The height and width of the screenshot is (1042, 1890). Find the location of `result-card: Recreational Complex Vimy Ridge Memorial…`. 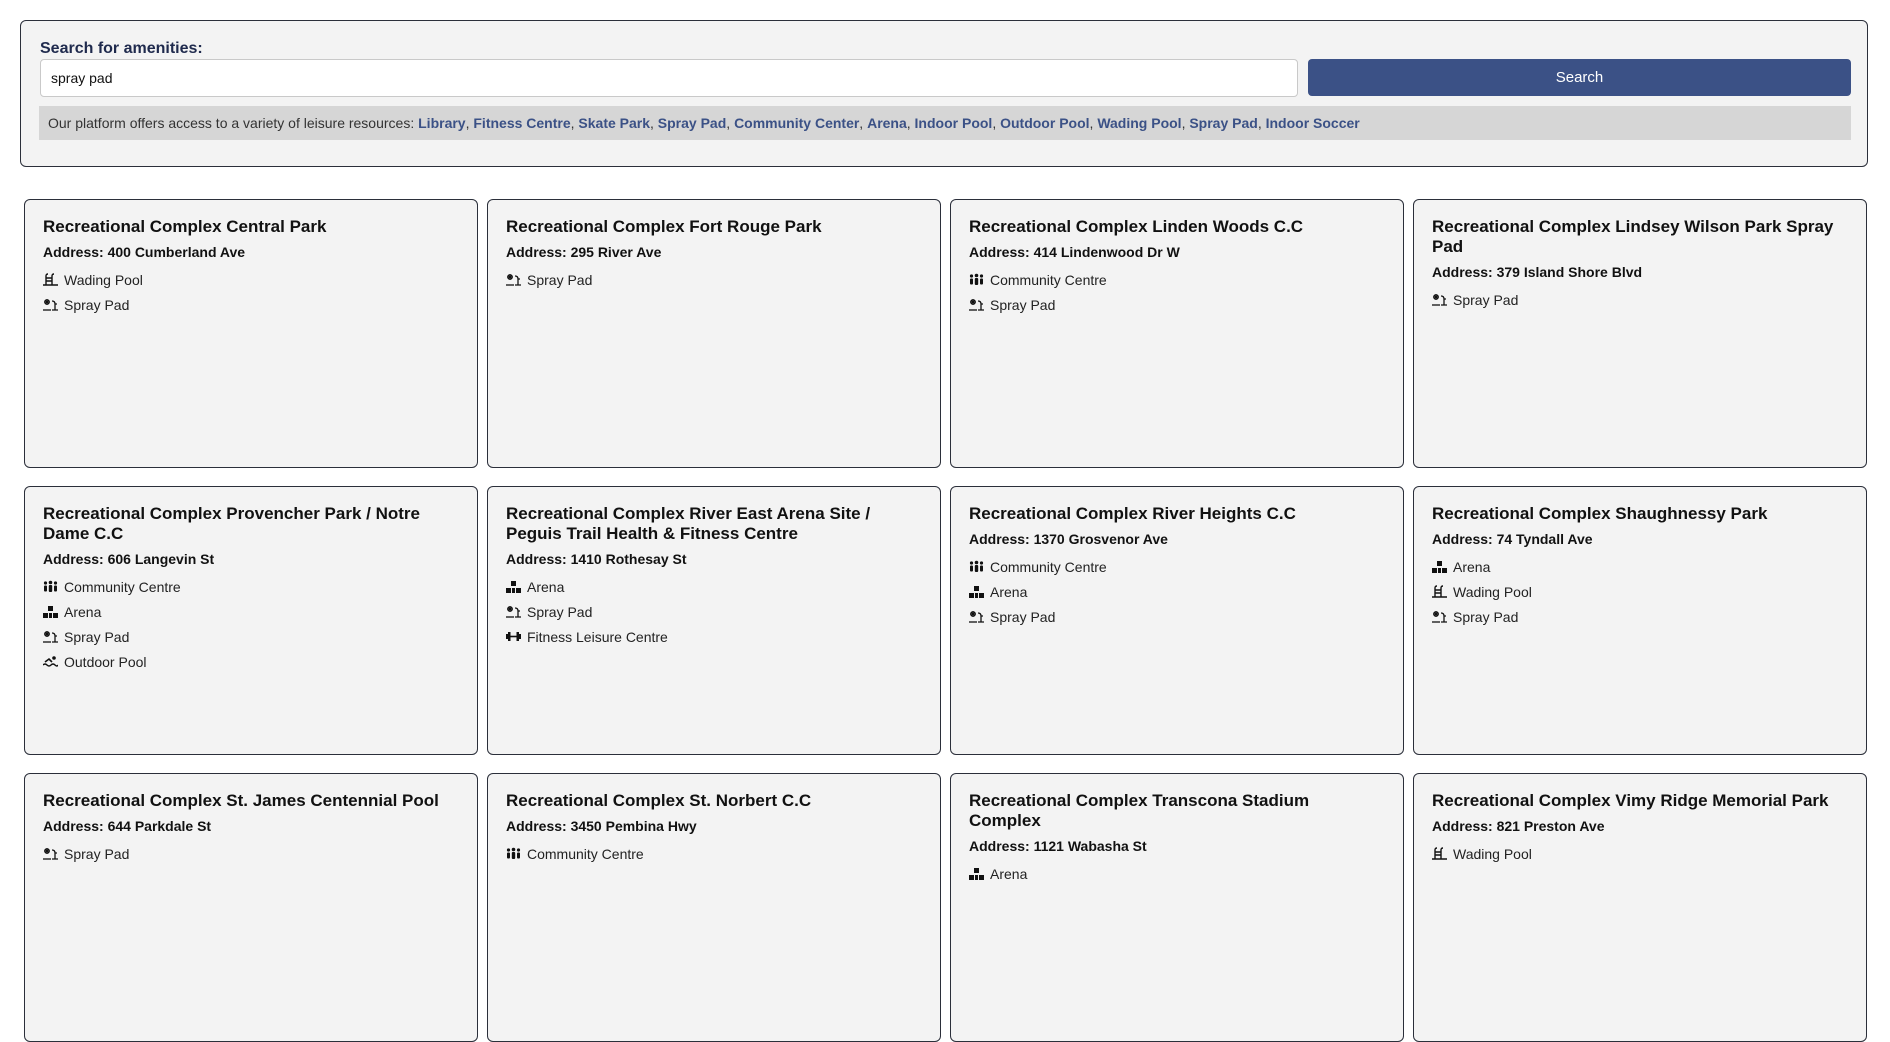

result-card: Recreational Complex Vimy Ridge Memorial… is located at coordinates (1640, 907).